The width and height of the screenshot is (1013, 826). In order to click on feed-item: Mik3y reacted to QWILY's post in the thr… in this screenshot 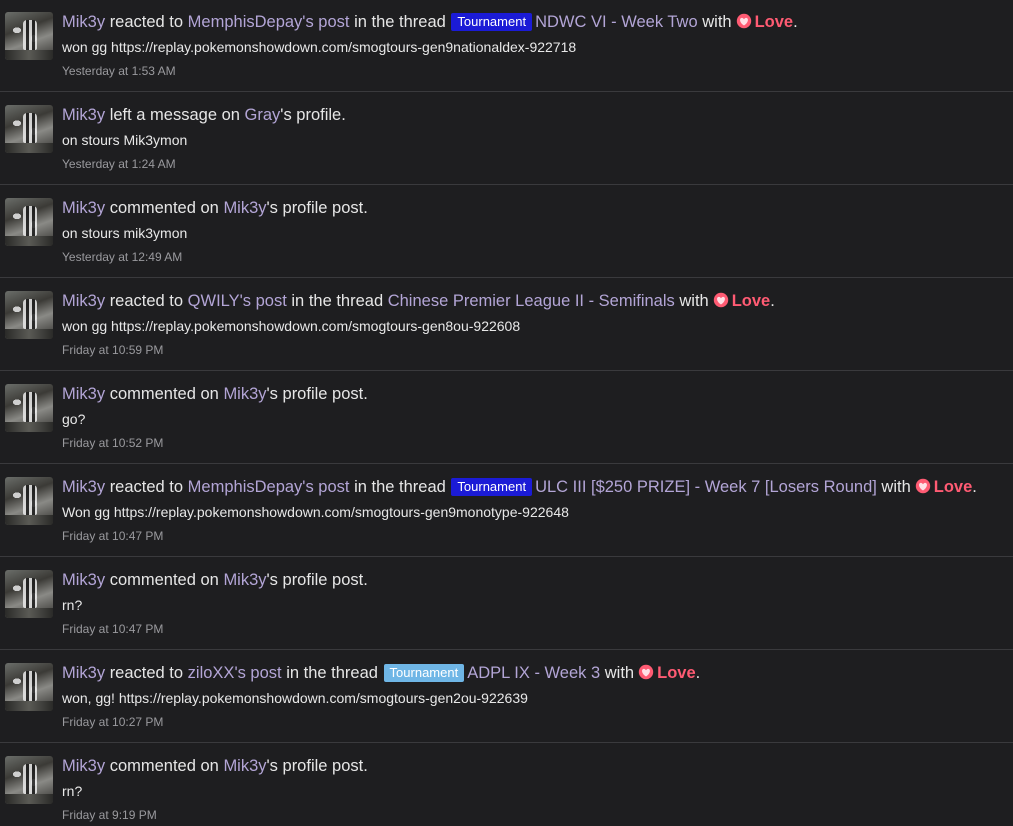, I will do `click(506, 325)`.